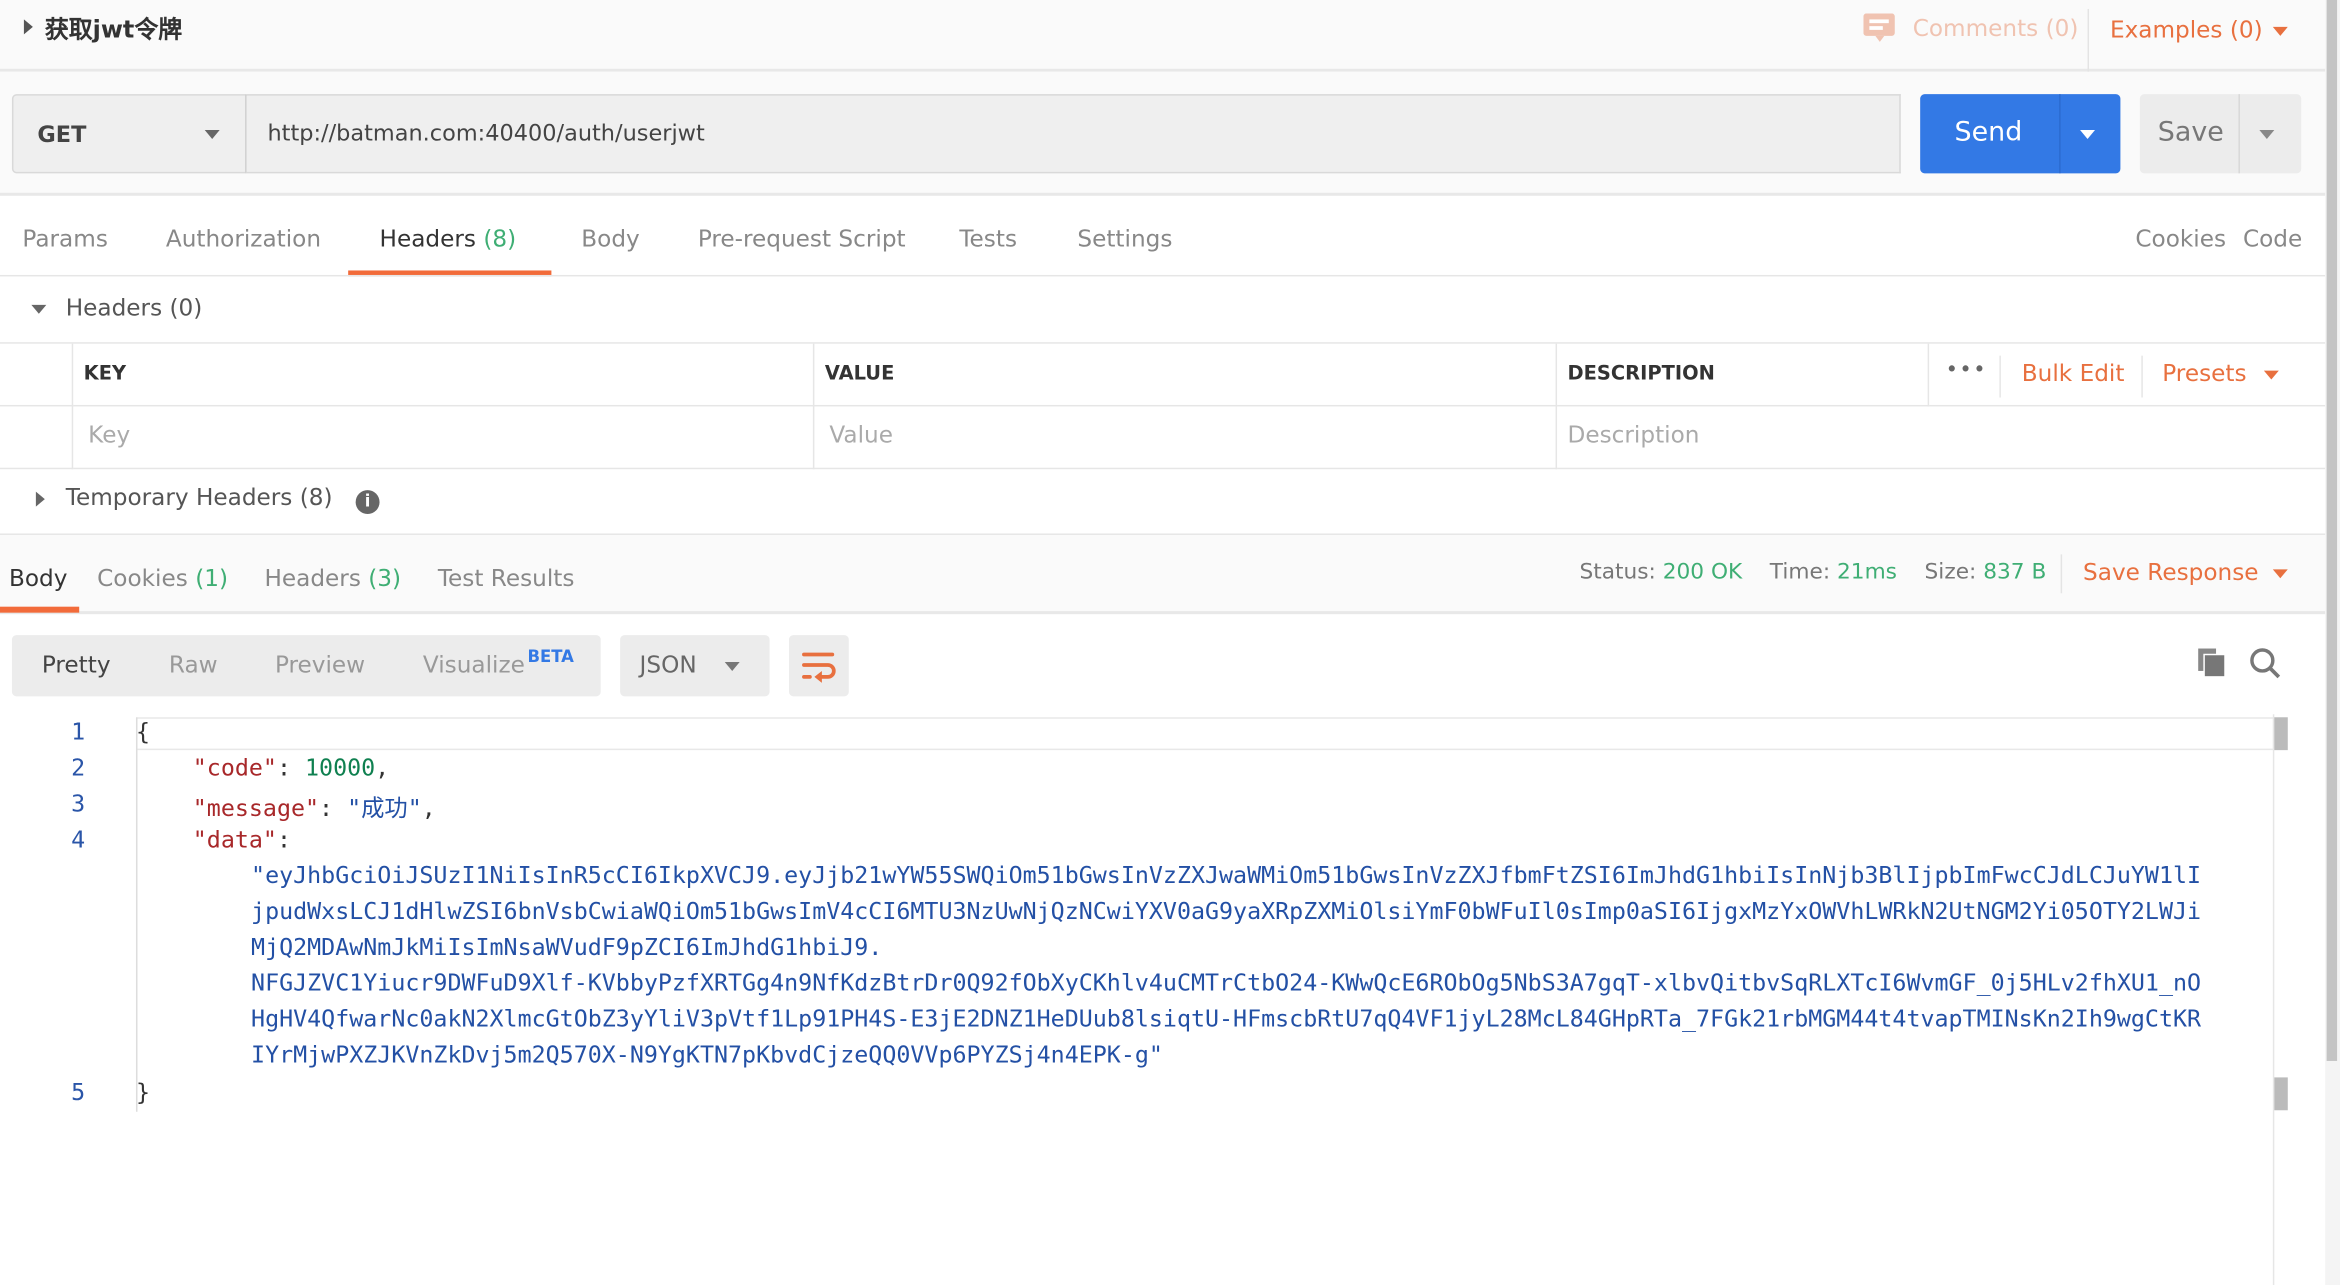  What do you see at coordinates (444, 375) in the screenshot?
I see `column-header-key: KEY` at bounding box center [444, 375].